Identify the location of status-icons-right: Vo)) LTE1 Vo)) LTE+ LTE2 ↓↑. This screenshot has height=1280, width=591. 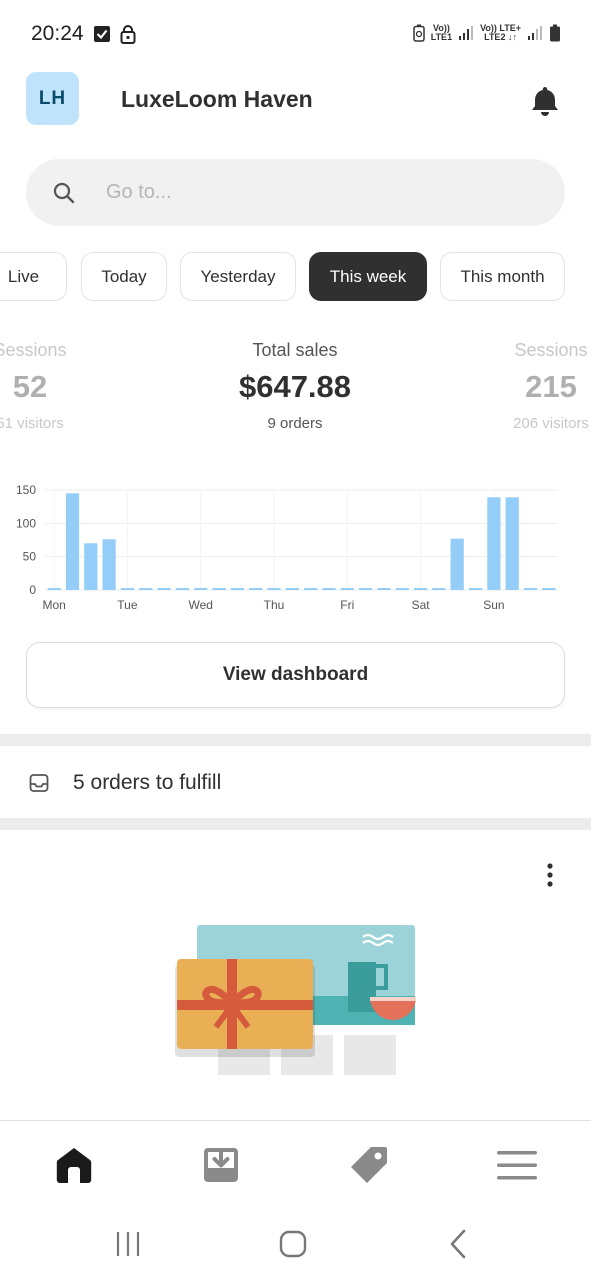
(486, 32).